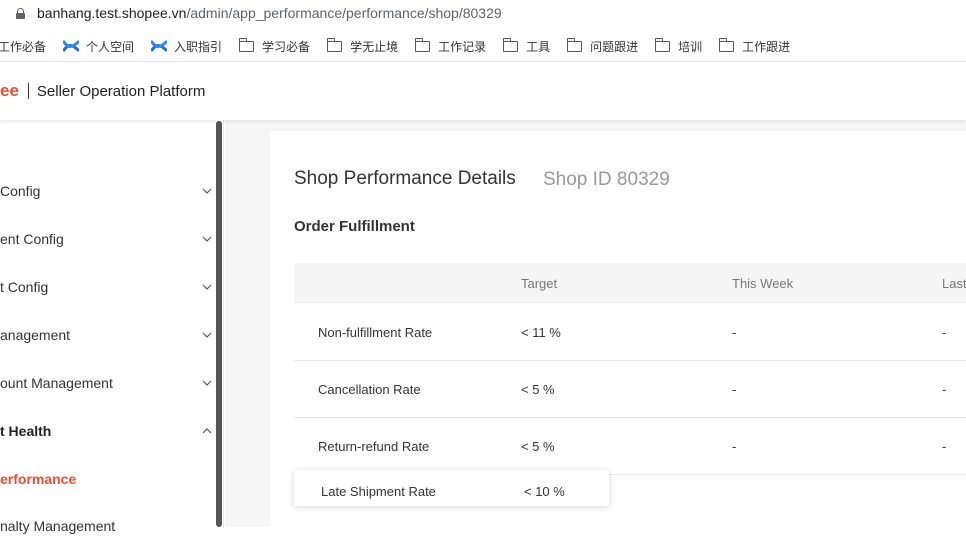  I want to click on bookmark-label: 工具, so click(538, 46).